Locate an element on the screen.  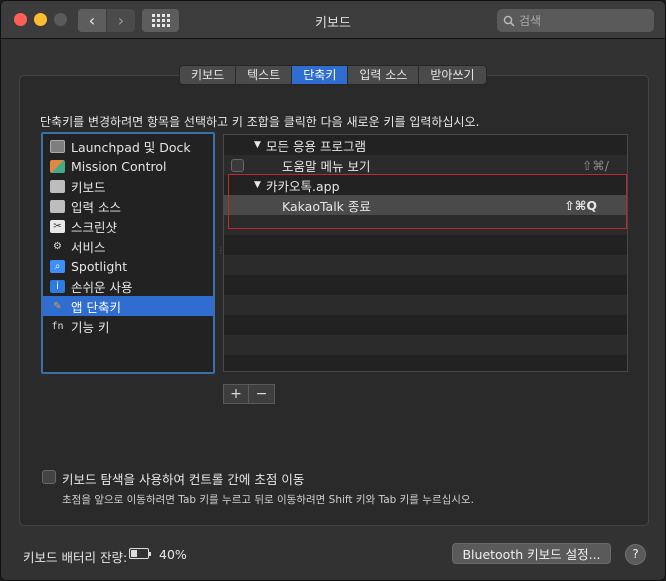
category-label: 앱 단축키 is located at coordinates (96, 307).